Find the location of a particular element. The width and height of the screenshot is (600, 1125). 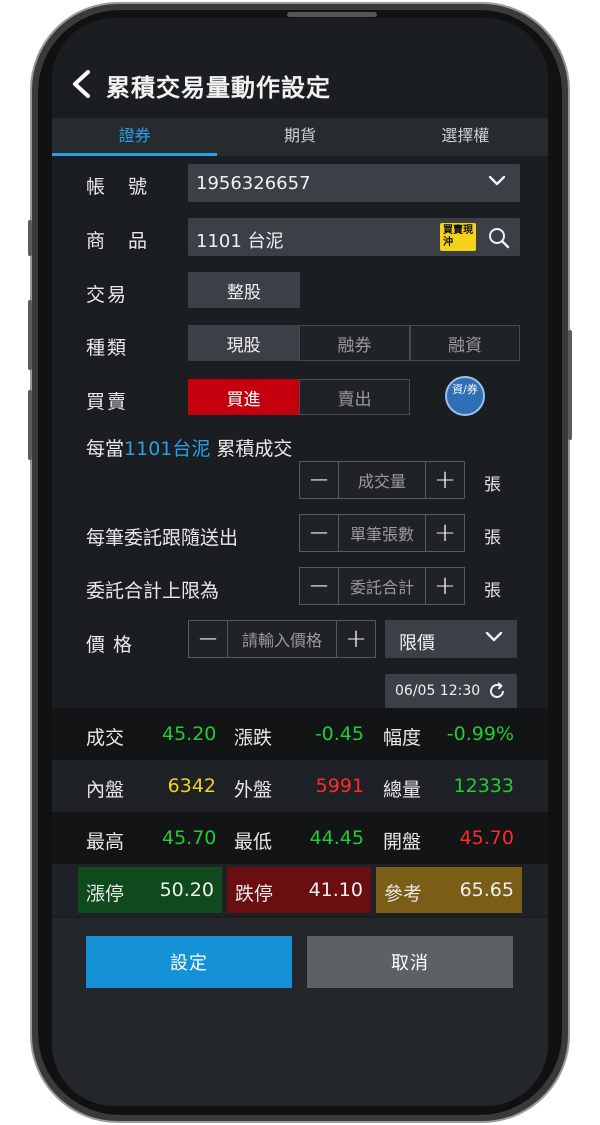

speaker is located at coordinates (332, 14).